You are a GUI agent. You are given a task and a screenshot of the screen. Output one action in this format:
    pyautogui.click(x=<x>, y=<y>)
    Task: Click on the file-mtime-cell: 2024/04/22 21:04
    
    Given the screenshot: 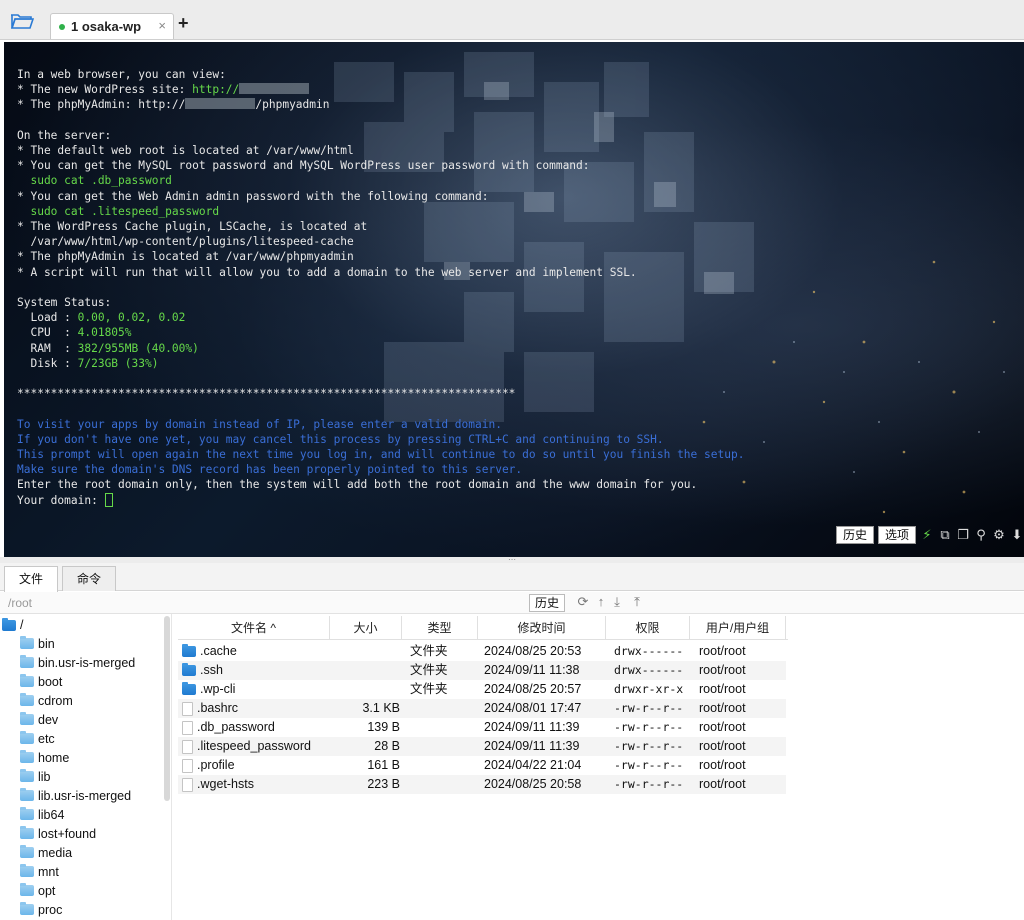 What is the action you would take?
    pyautogui.click(x=533, y=765)
    